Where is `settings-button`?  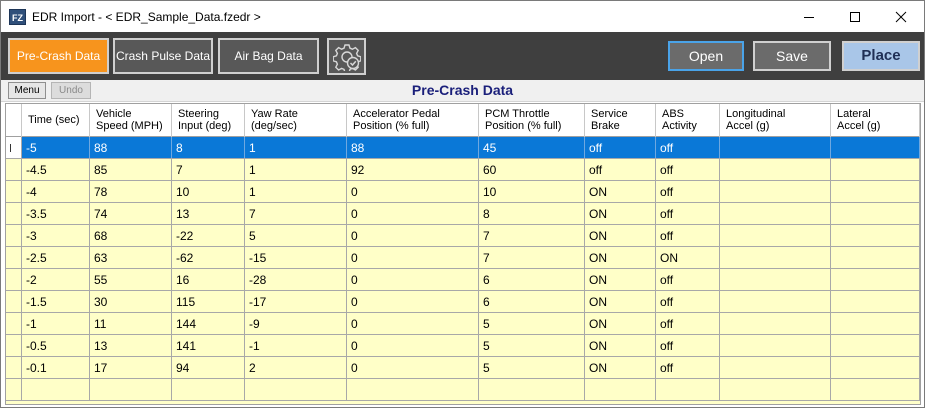 settings-button is located at coordinates (346, 56).